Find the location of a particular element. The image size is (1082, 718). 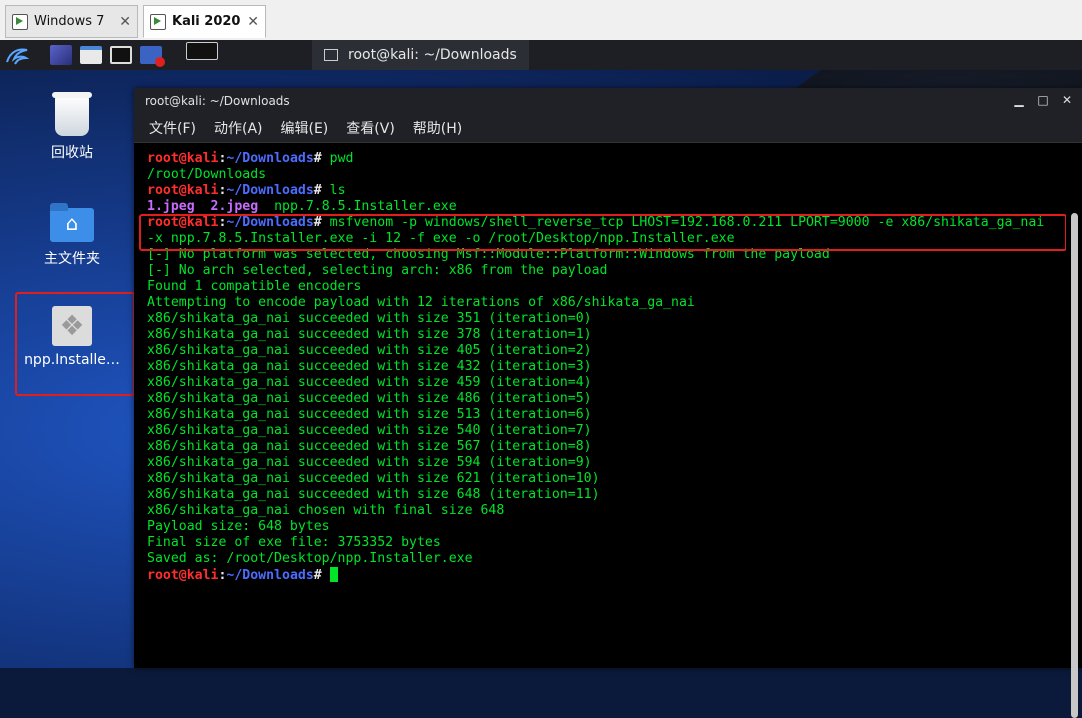

vm-tab-windows7: Windows 7 ✕ is located at coordinates (71, 21).